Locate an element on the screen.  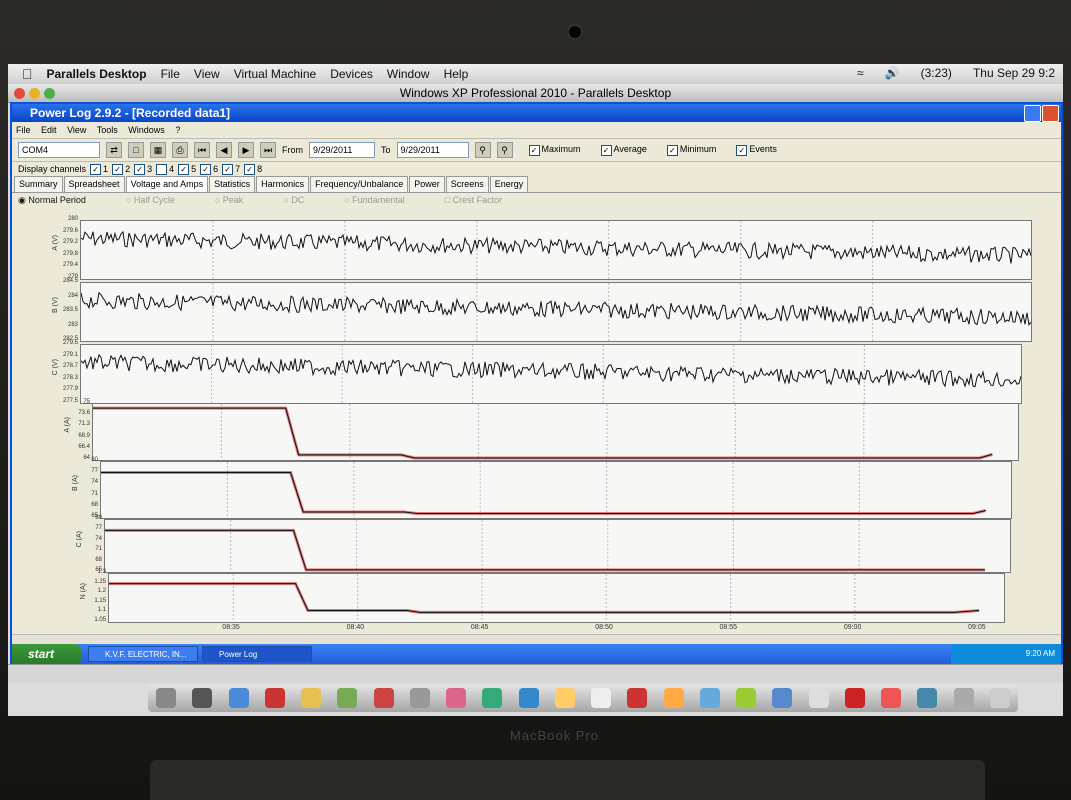
first-icon: ⏮ is located at coordinates (202, 150).